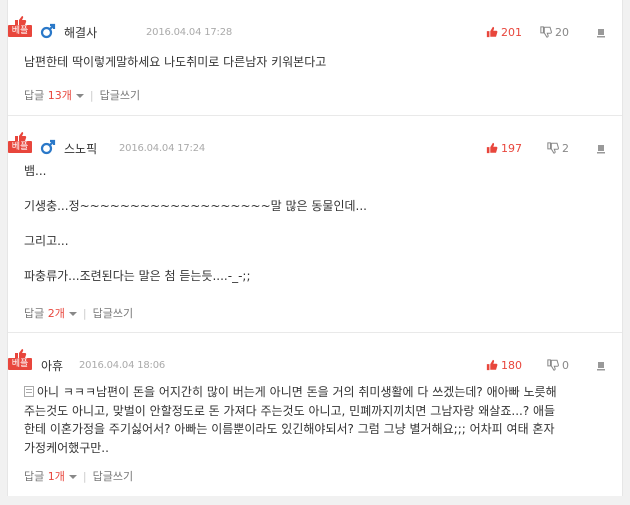 This screenshot has height=505, width=630. I want to click on reply-toggle: 답글 2개, so click(50, 313).